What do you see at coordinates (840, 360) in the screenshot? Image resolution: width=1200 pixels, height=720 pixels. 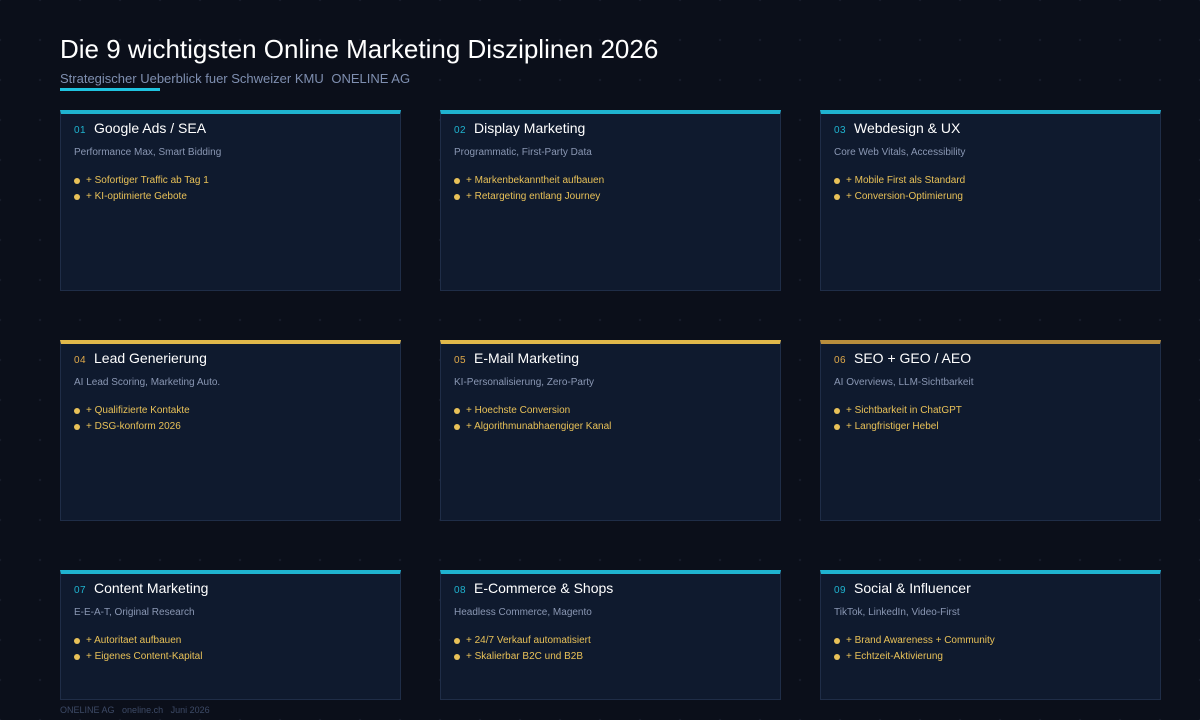 I see `card-number: 06` at bounding box center [840, 360].